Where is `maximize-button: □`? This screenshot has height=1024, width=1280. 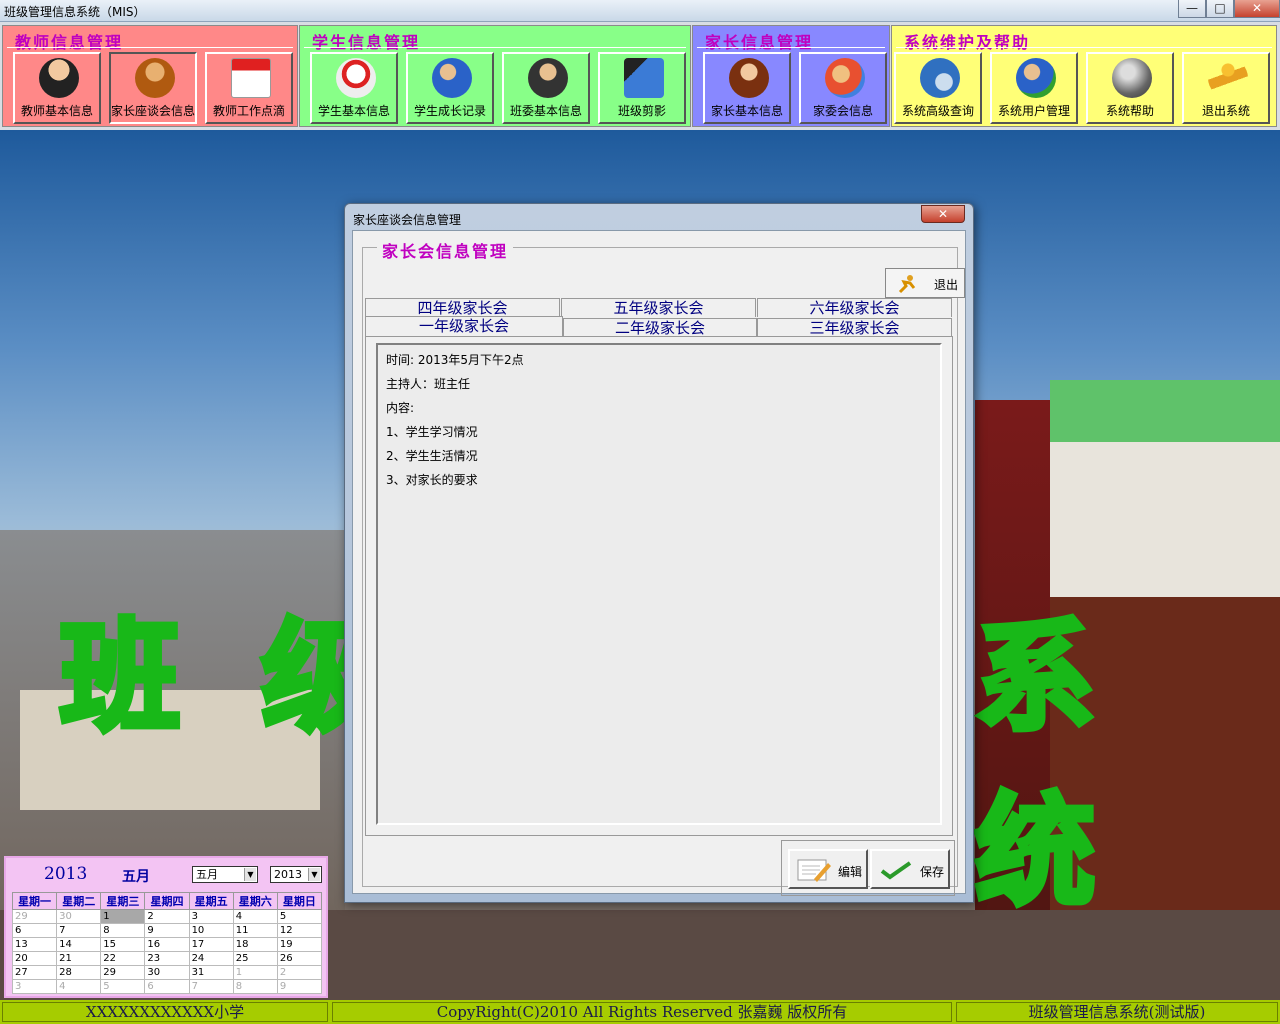 maximize-button: □ is located at coordinates (1220, 9).